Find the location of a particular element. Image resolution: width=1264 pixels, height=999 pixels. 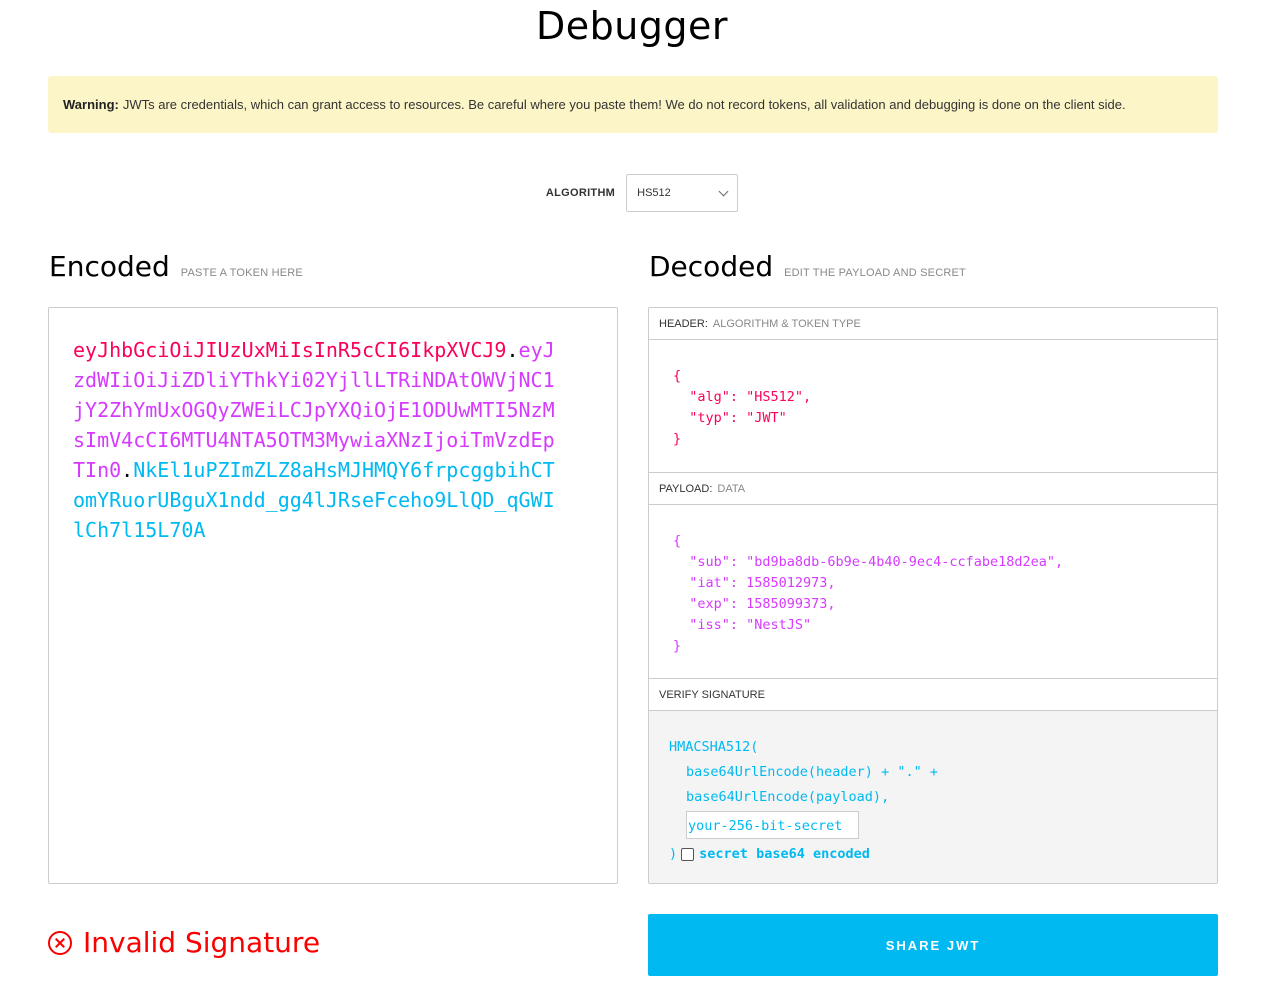

encoded-title: Encoded is located at coordinates (109, 266).